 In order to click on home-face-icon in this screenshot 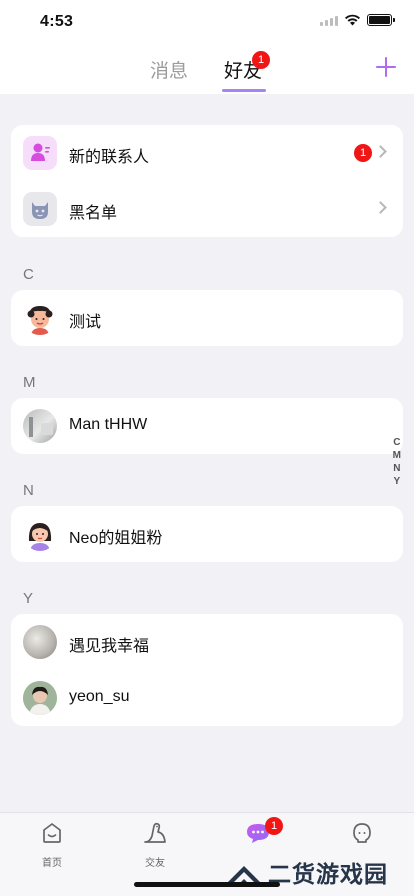, I will do `click(52, 833)`.